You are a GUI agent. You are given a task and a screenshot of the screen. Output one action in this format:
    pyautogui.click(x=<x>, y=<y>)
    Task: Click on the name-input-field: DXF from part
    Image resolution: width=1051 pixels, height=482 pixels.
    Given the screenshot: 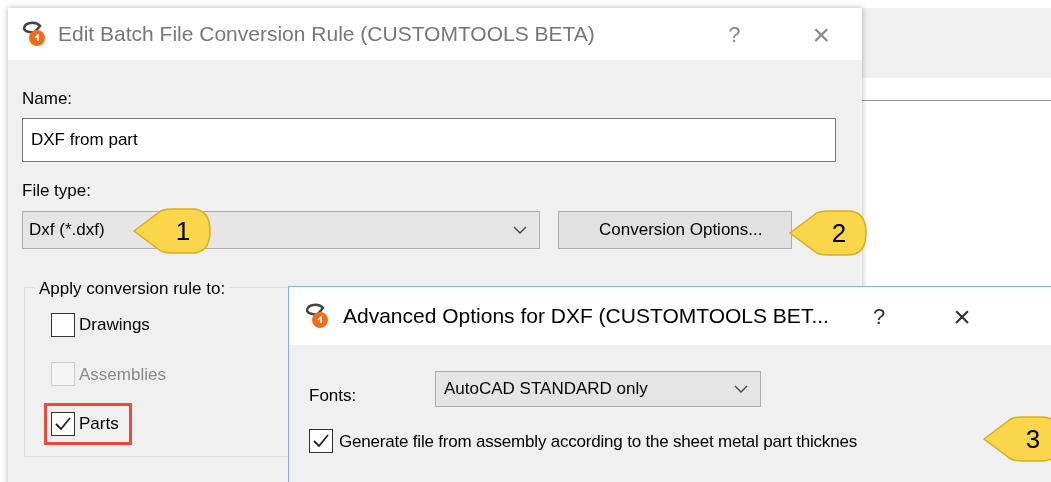 What is the action you would take?
    pyautogui.click(x=429, y=139)
    